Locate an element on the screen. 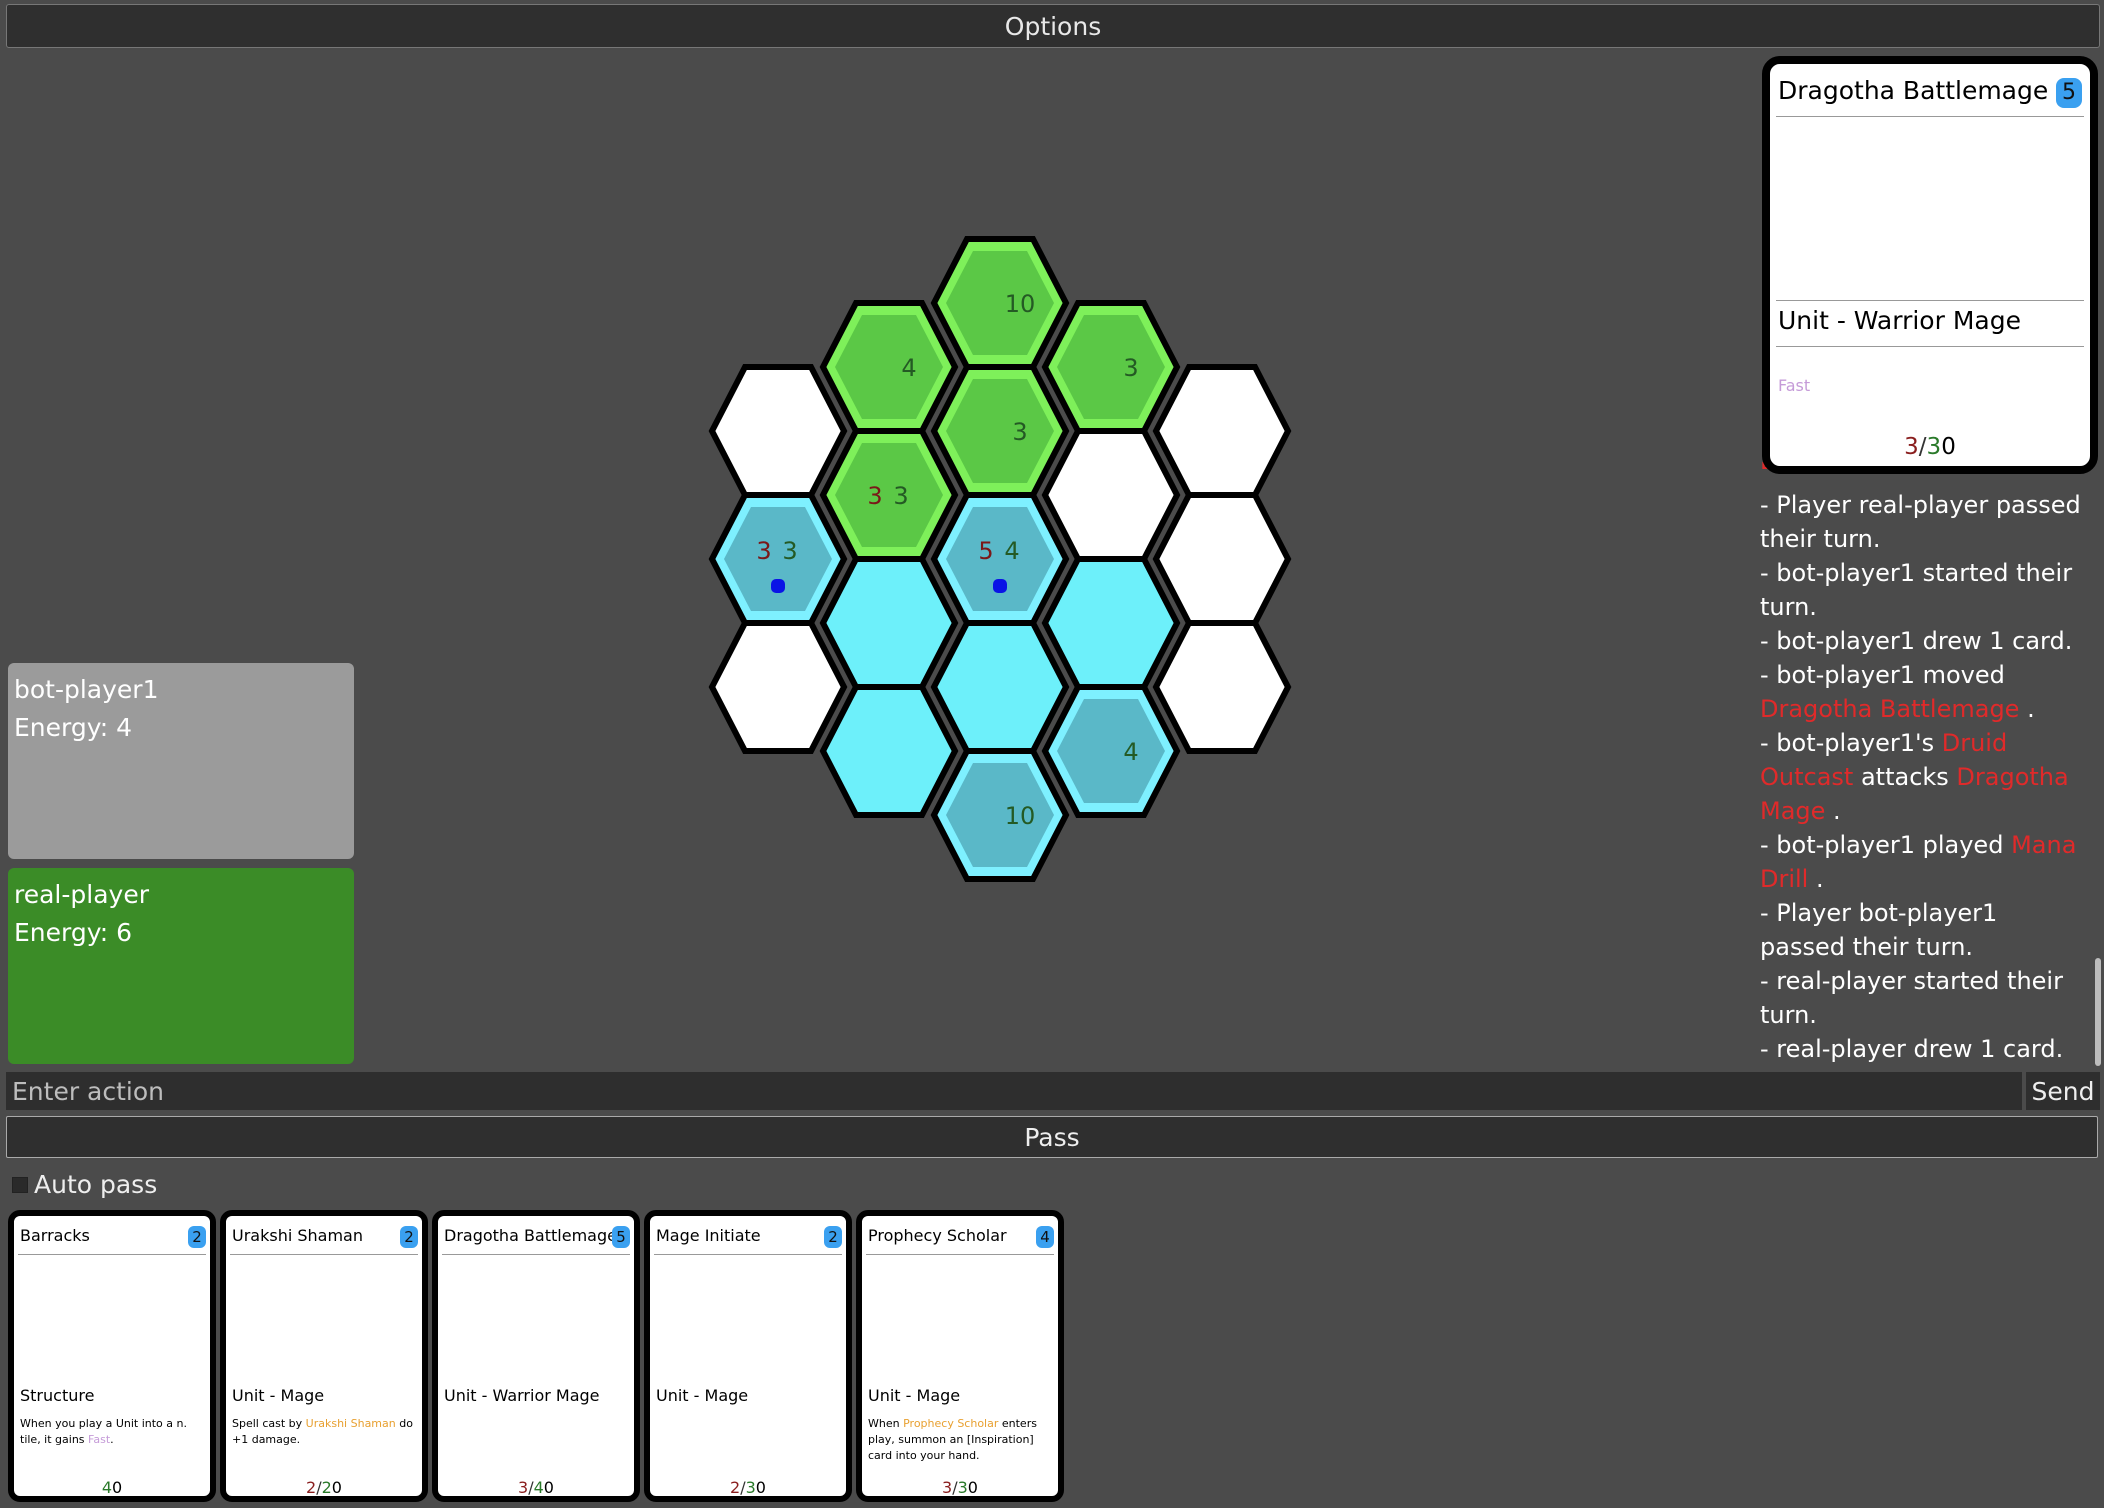 The image size is (2104, 1508). log-text: . is located at coordinates (2027, 709).